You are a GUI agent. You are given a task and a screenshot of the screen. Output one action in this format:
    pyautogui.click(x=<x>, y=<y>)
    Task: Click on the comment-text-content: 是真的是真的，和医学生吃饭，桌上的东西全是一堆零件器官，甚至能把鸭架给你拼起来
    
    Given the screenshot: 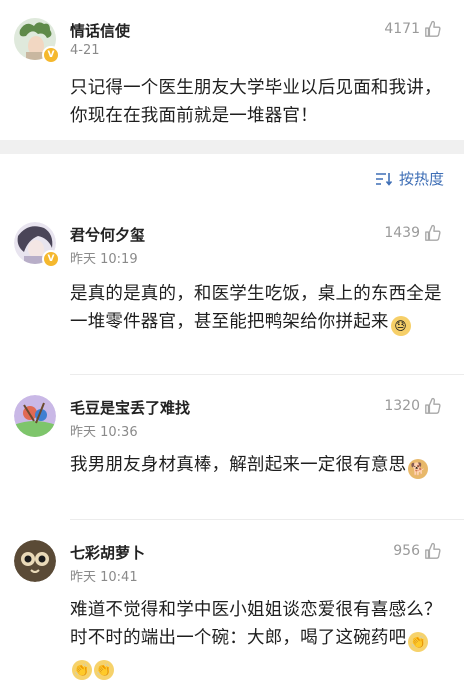 What is the action you would take?
    pyautogui.click(x=256, y=308)
    